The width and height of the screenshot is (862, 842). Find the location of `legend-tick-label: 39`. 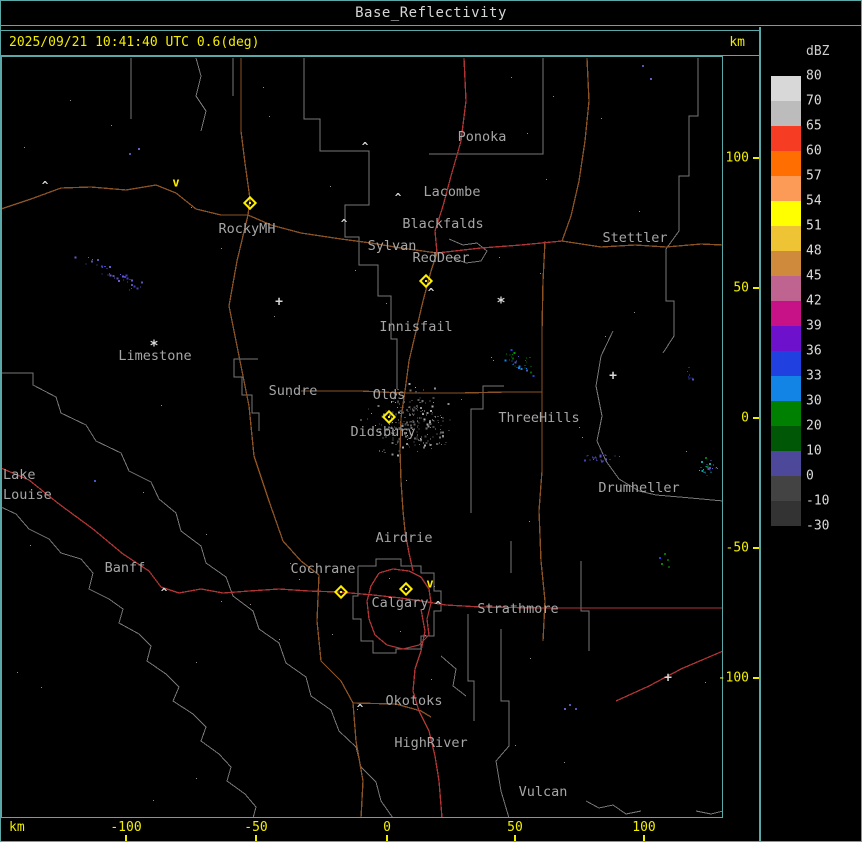

legend-tick-label: 39 is located at coordinates (814, 326).